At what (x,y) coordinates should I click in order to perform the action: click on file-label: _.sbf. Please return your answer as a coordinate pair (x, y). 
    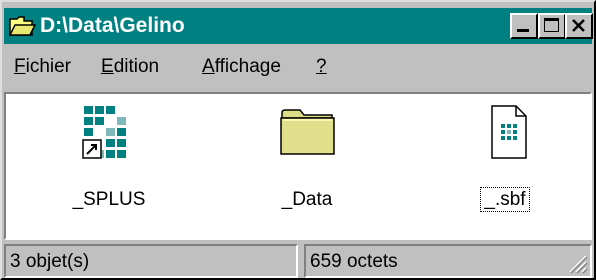
    Looking at the image, I should click on (505, 199).